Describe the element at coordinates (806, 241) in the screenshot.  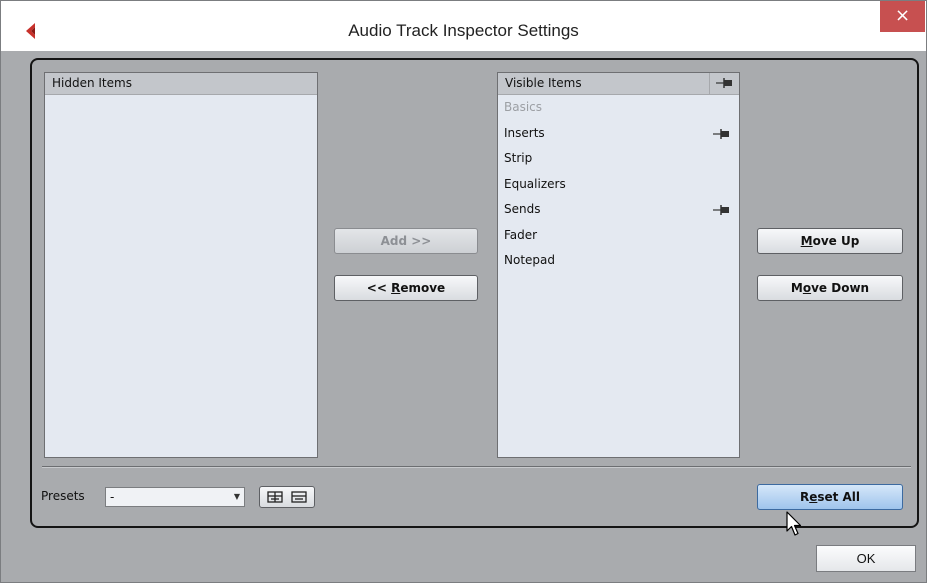
I see `move-up-accel: M` at that location.